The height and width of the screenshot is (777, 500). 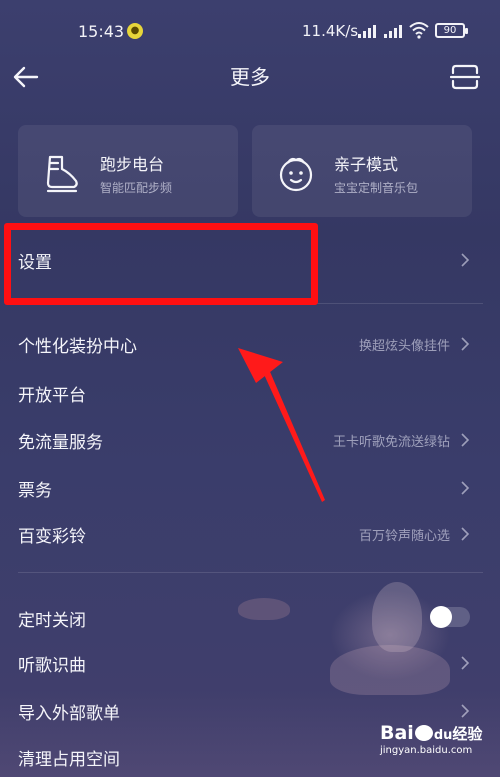 What do you see at coordinates (250, 663) in the screenshot?
I see `list-item-song-recognition: 听歌识曲` at bounding box center [250, 663].